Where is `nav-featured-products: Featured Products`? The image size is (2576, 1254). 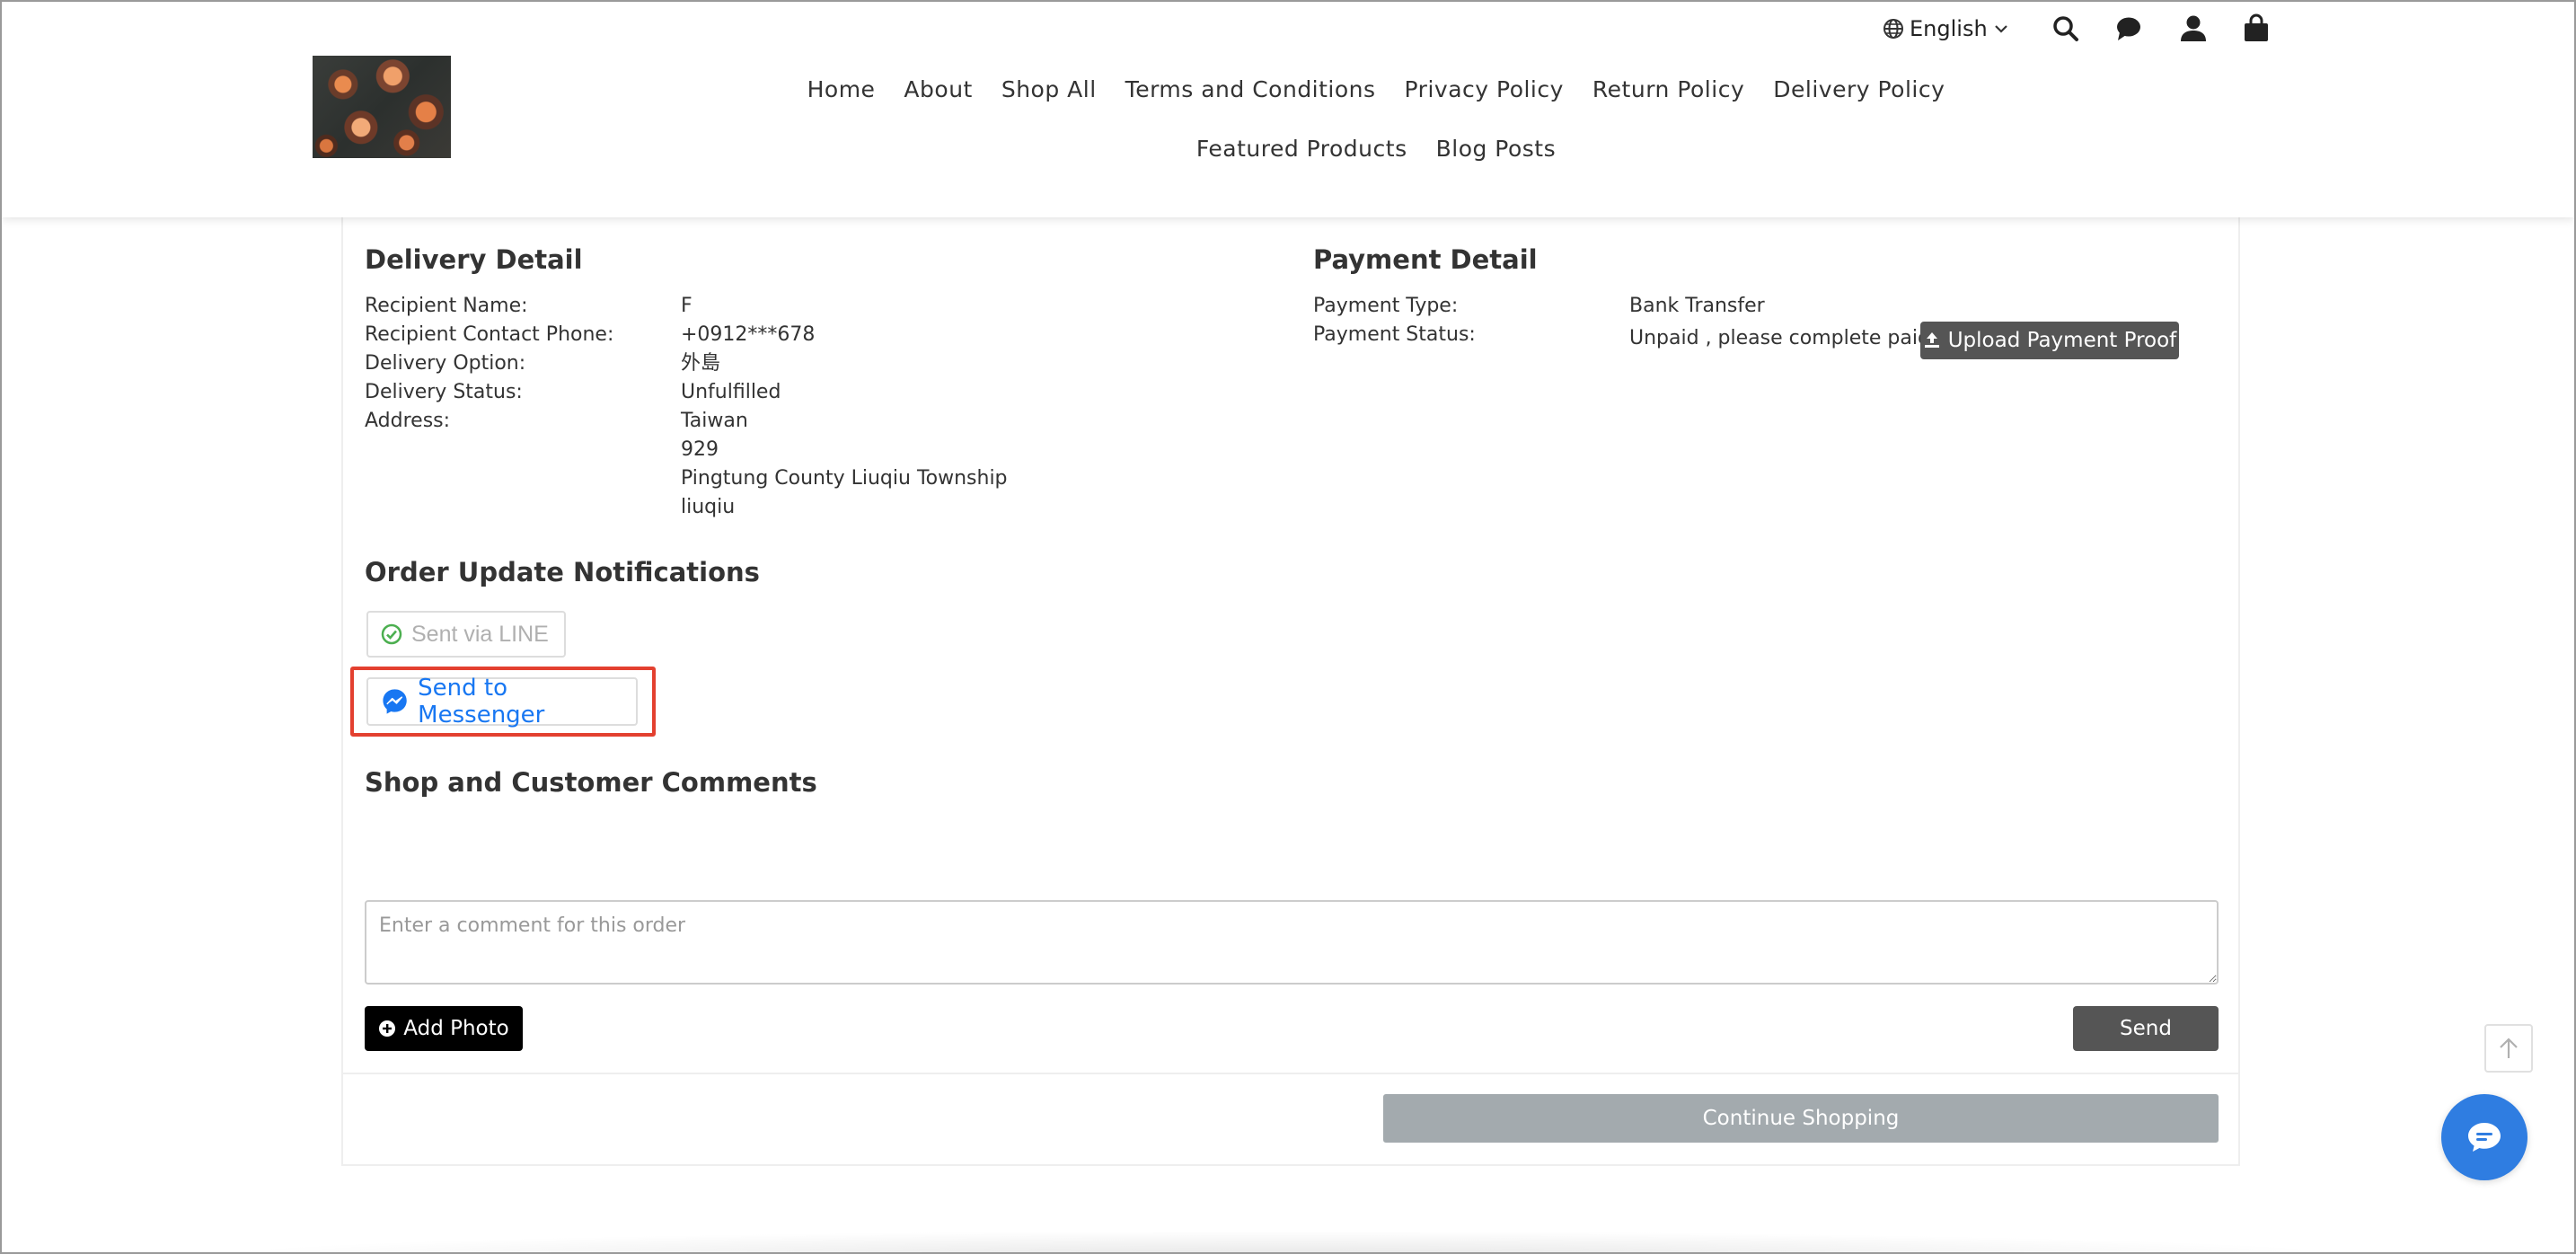
nav-featured-products: Featured Products is located at coordinates (1302, 149).